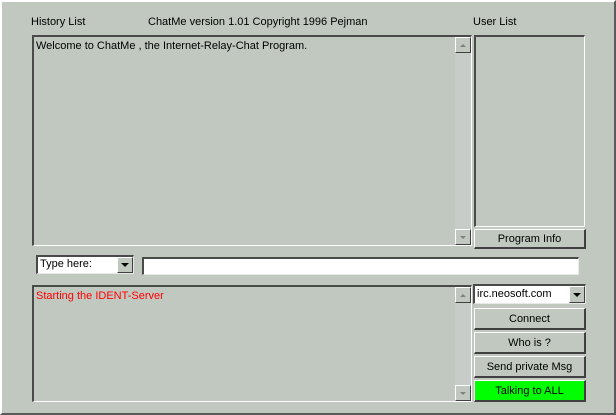 This screenshot has width=616, height=415. Describe the element at coordinates (530, 319) in the screenshot. I see `connect-button: Connect` at that location.